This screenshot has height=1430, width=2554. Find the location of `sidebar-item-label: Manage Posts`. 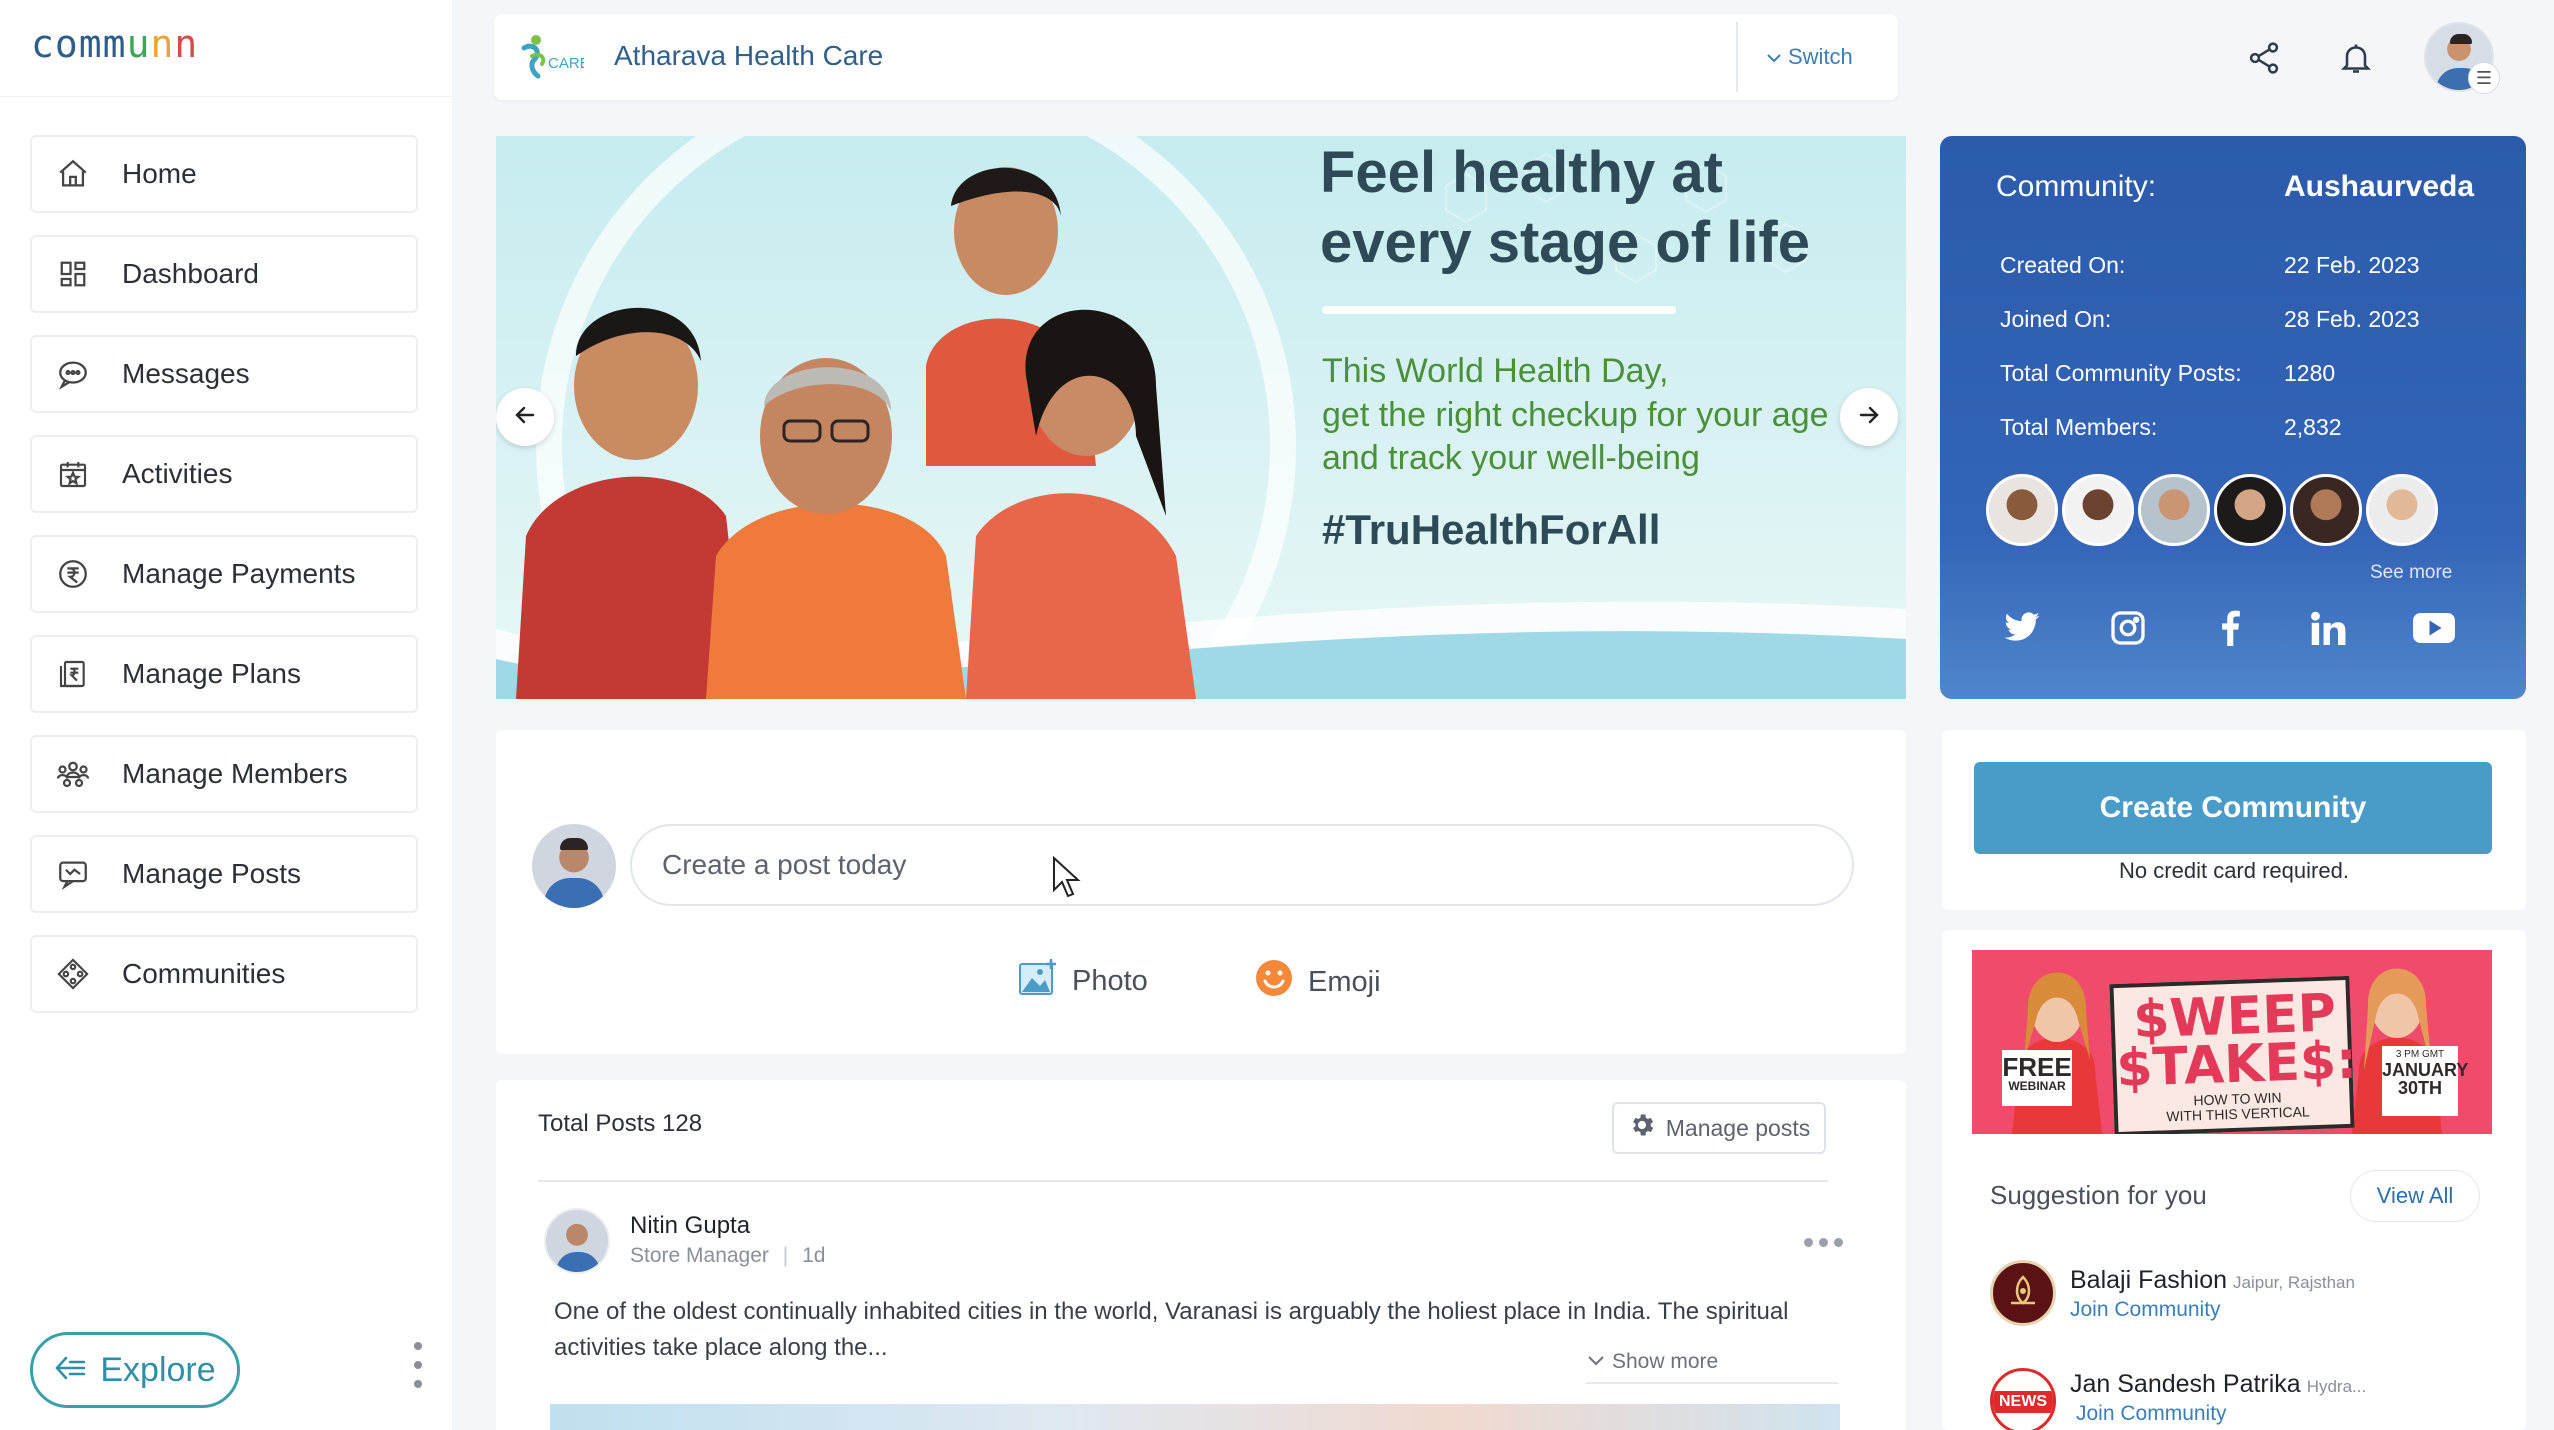

sidebar-item-label: Manage Posts is located at coordinates (211, 873).